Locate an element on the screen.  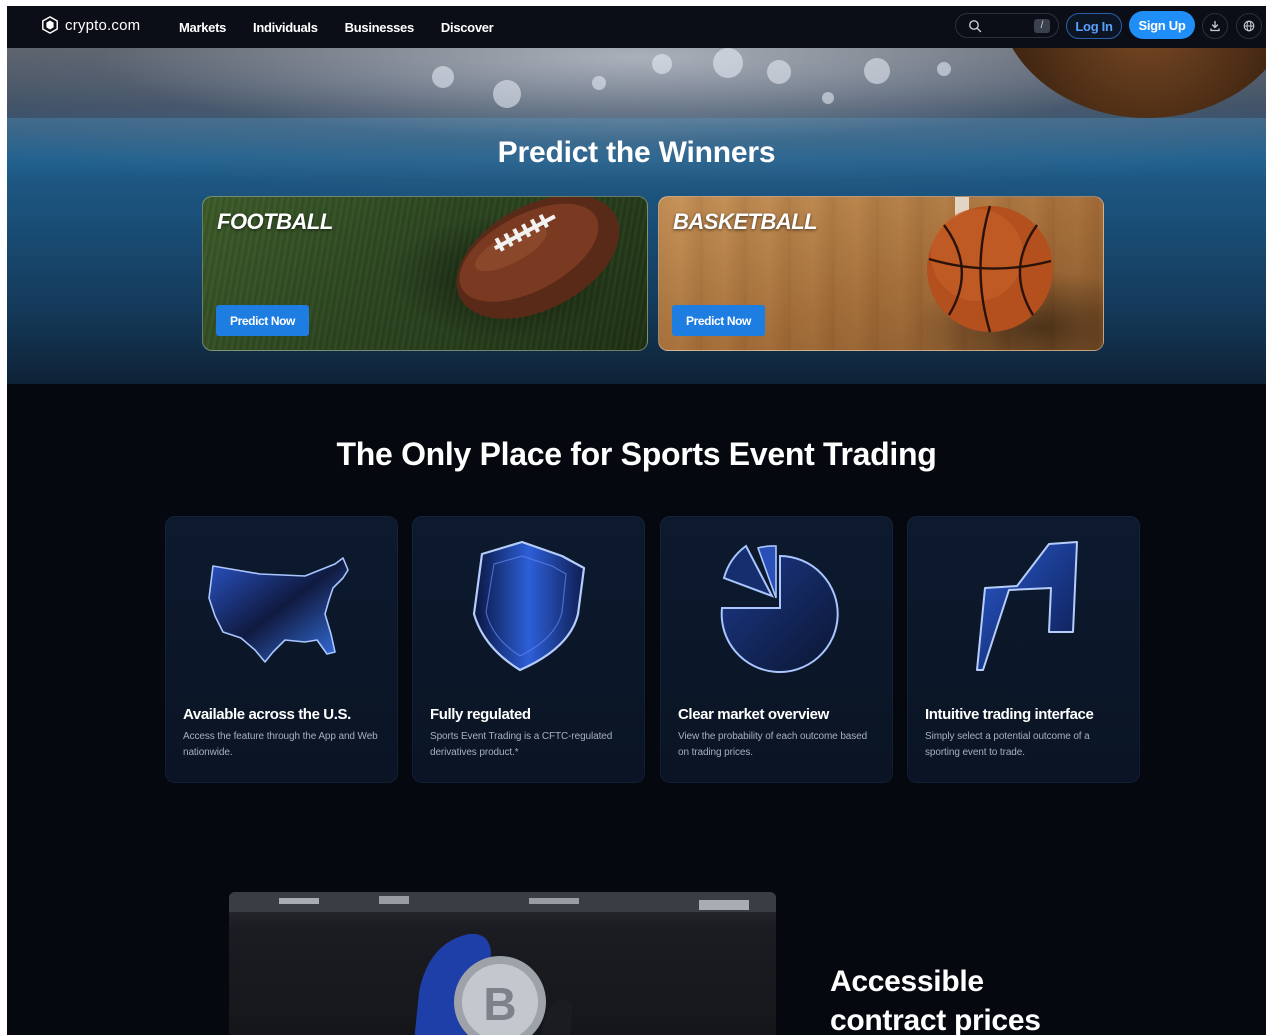
language-button is located at coordinates (1249, 26).